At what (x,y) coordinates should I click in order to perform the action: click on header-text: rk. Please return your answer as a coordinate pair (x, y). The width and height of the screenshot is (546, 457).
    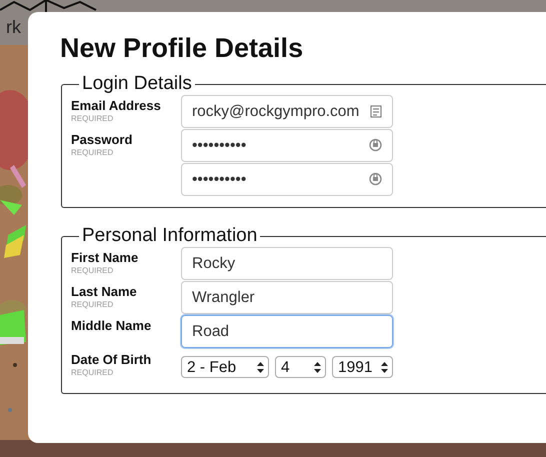
    Looking at the image, I should click on (13, 27).